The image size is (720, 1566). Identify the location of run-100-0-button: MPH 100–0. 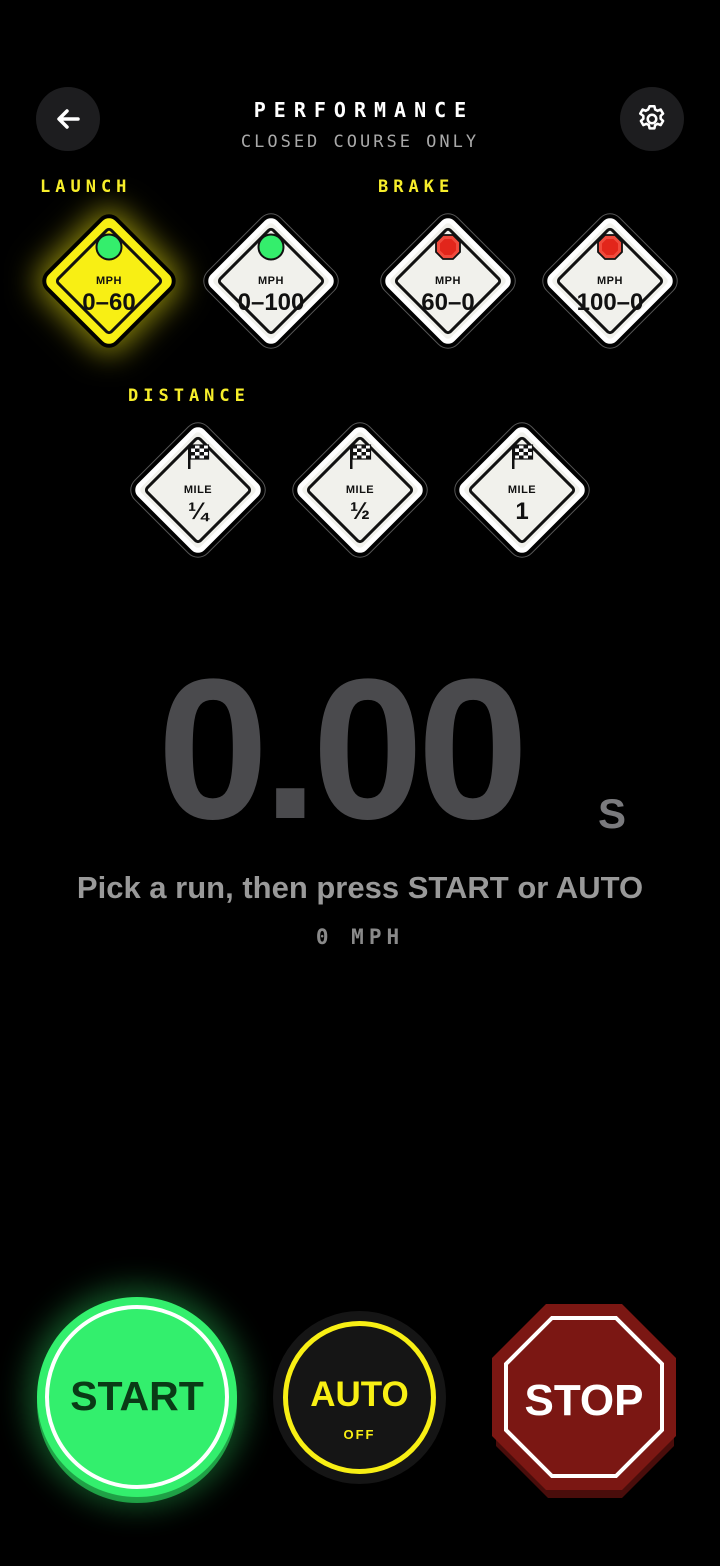
(610, 281).